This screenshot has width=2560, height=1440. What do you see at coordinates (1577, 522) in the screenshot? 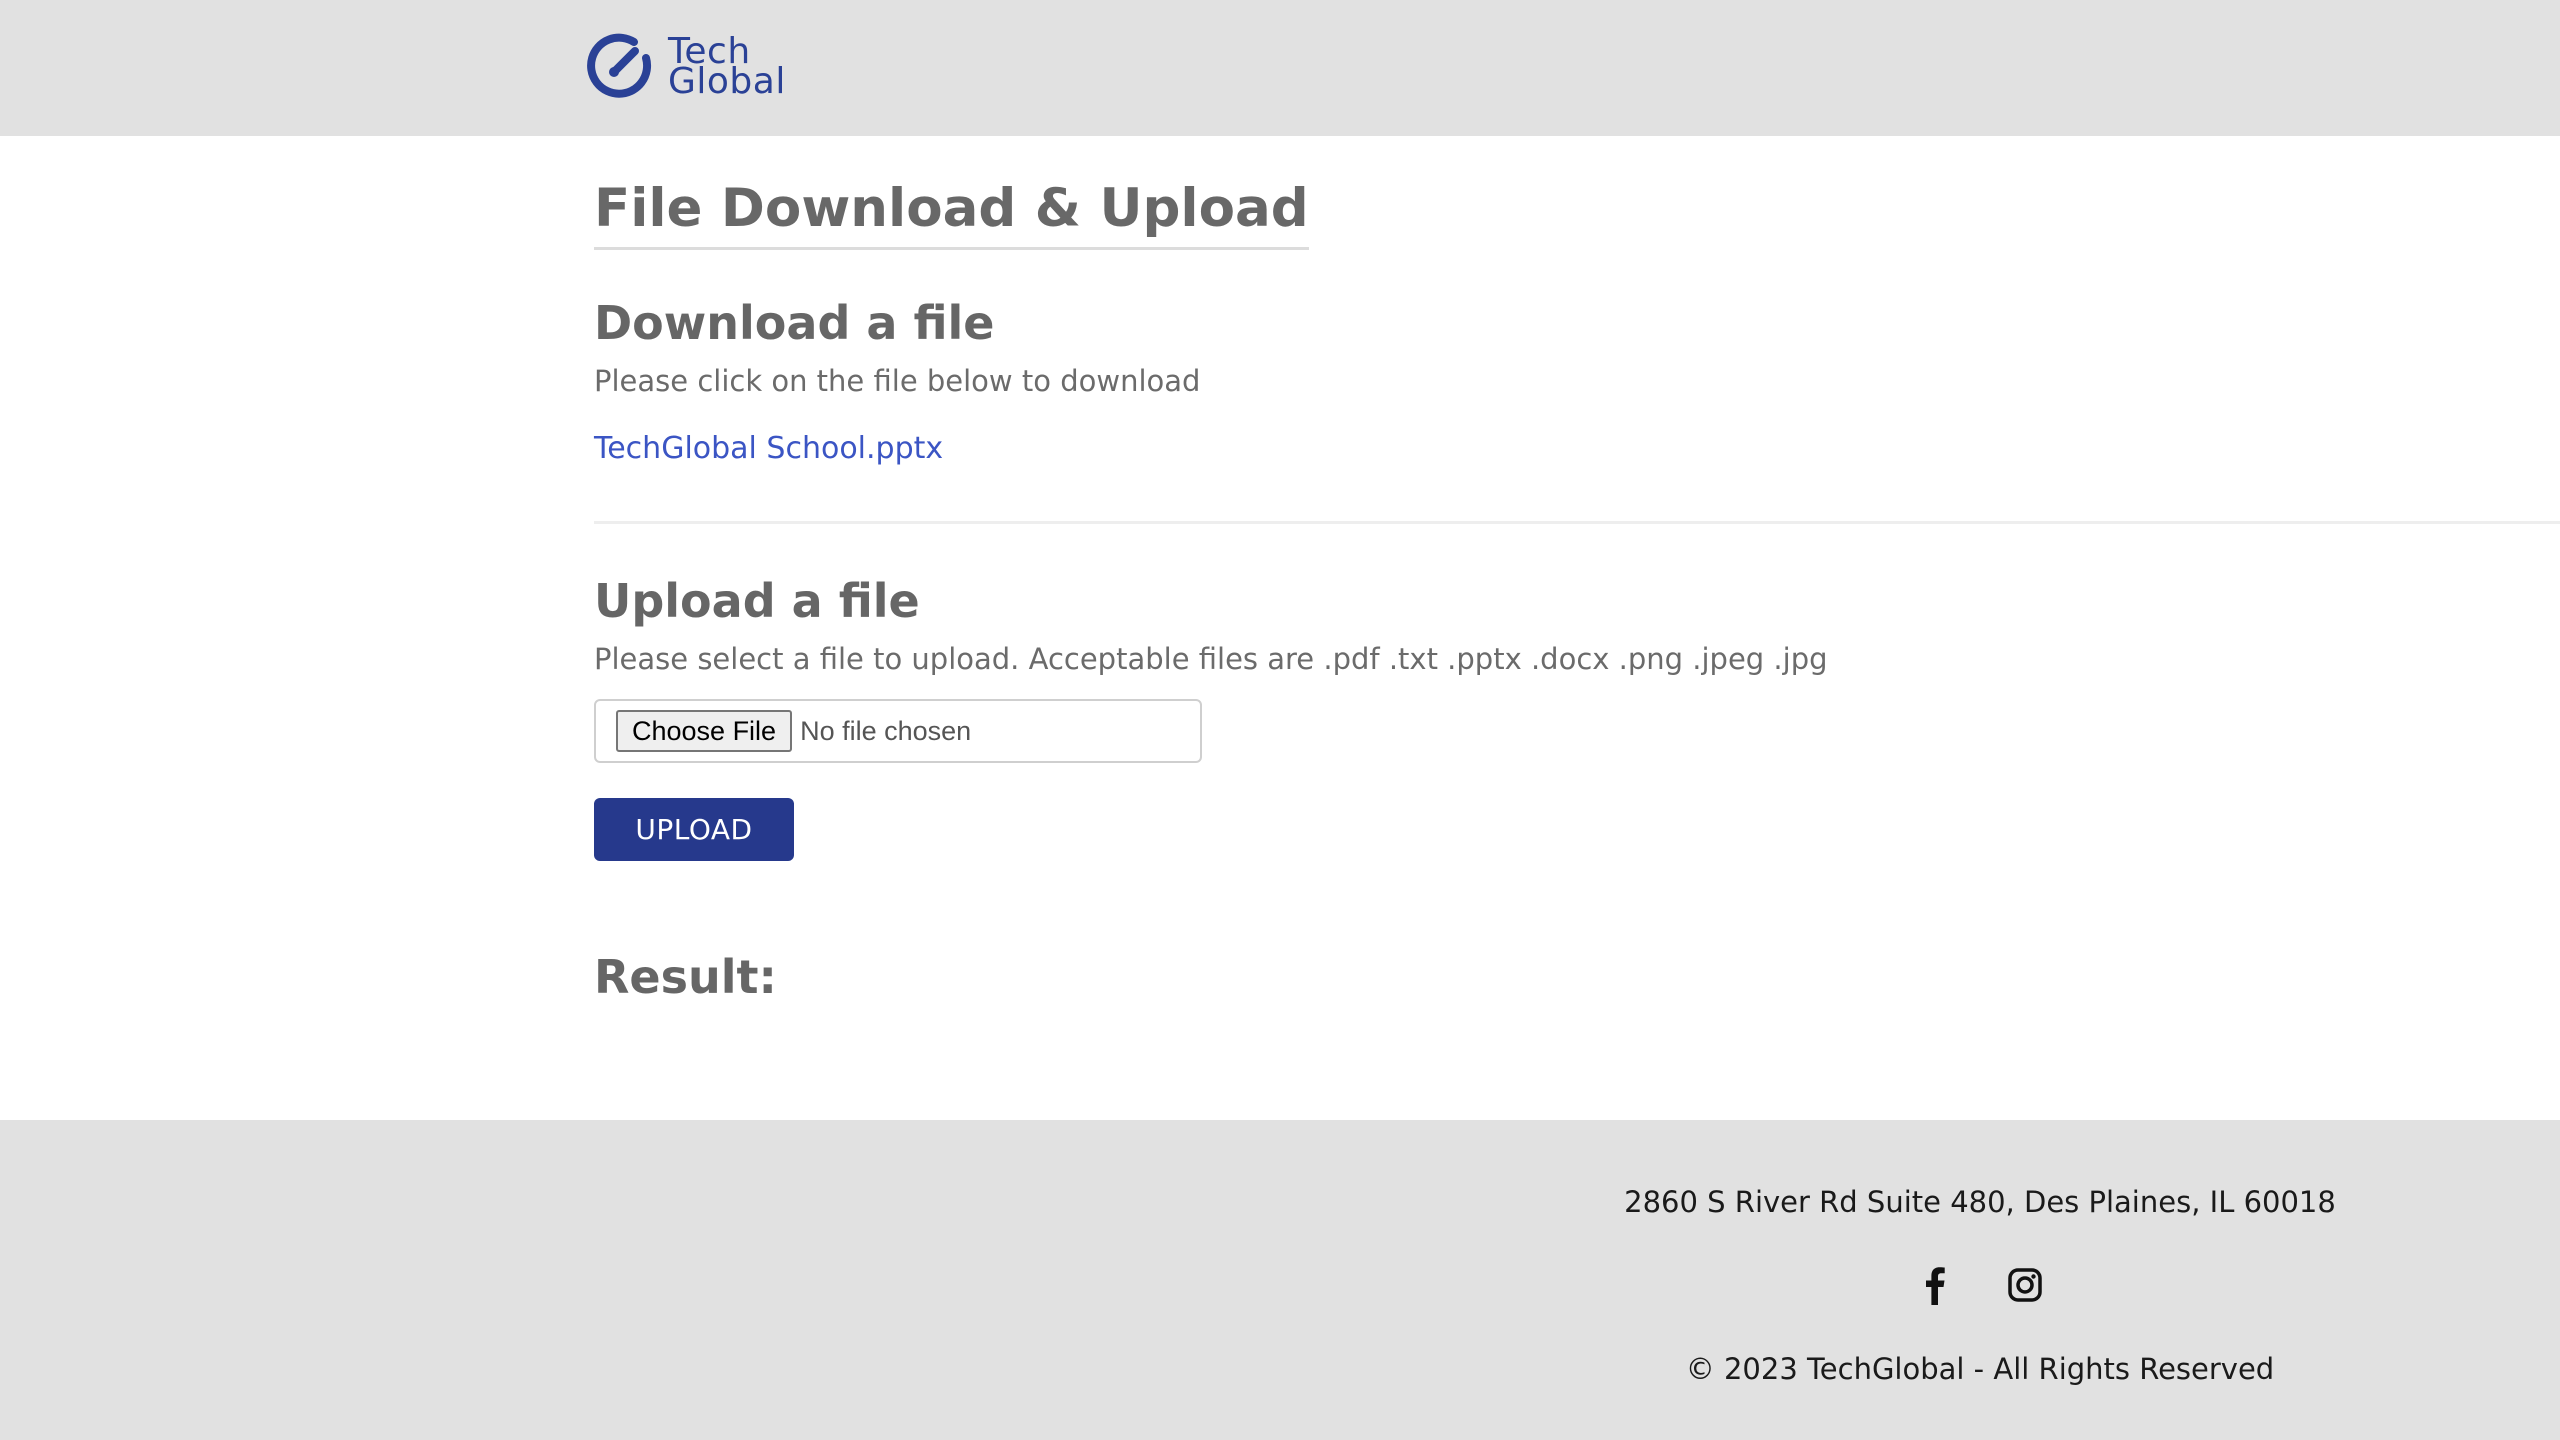
I see `section-divider` at bounding box center [1577, 522].